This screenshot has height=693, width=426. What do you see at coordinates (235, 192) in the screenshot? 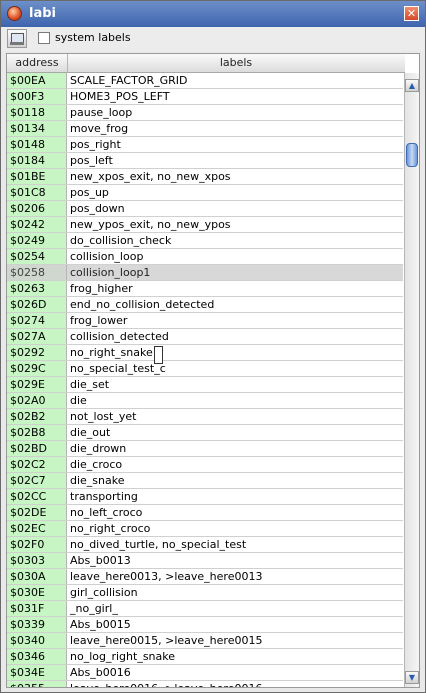
I see `label-cell: pos_up` at bounding box center [235, 192].